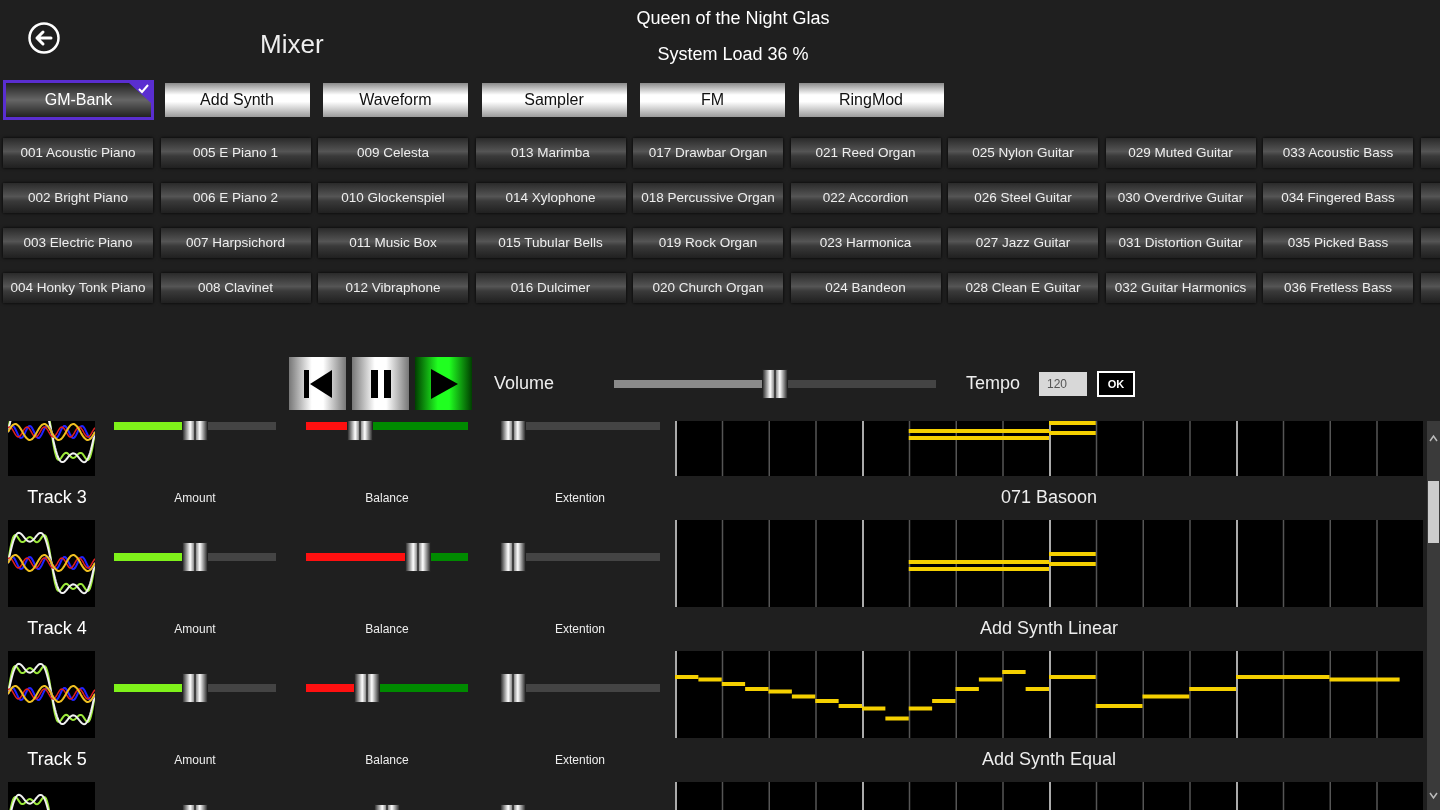  What do you see at coordinates (140, 92) in the screenshot?
I see `check-icon` at bounding box center [140, 92].